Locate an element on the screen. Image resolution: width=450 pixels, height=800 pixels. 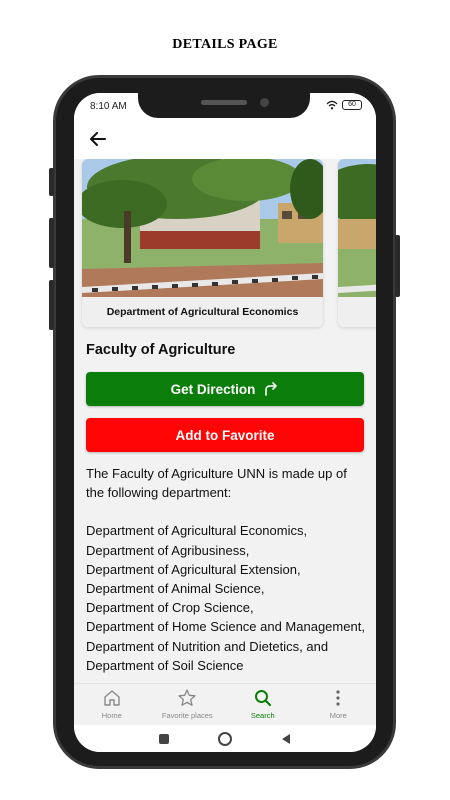
department-item: Department of Animal Science, is located at coordinates (175, 589).